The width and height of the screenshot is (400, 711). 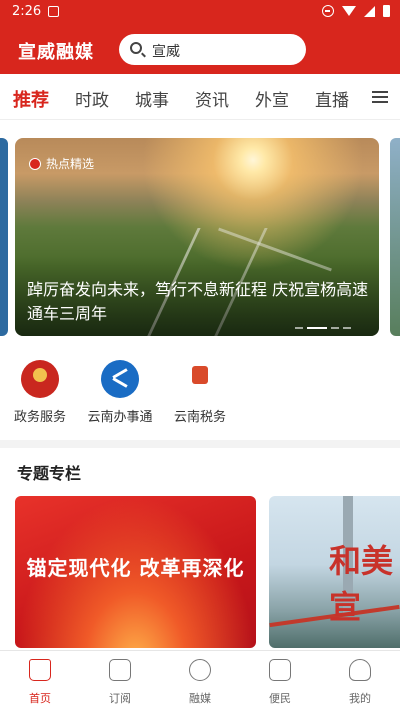 I want to click on nav-subscribe: 订阅, so click(x=120, y=682).